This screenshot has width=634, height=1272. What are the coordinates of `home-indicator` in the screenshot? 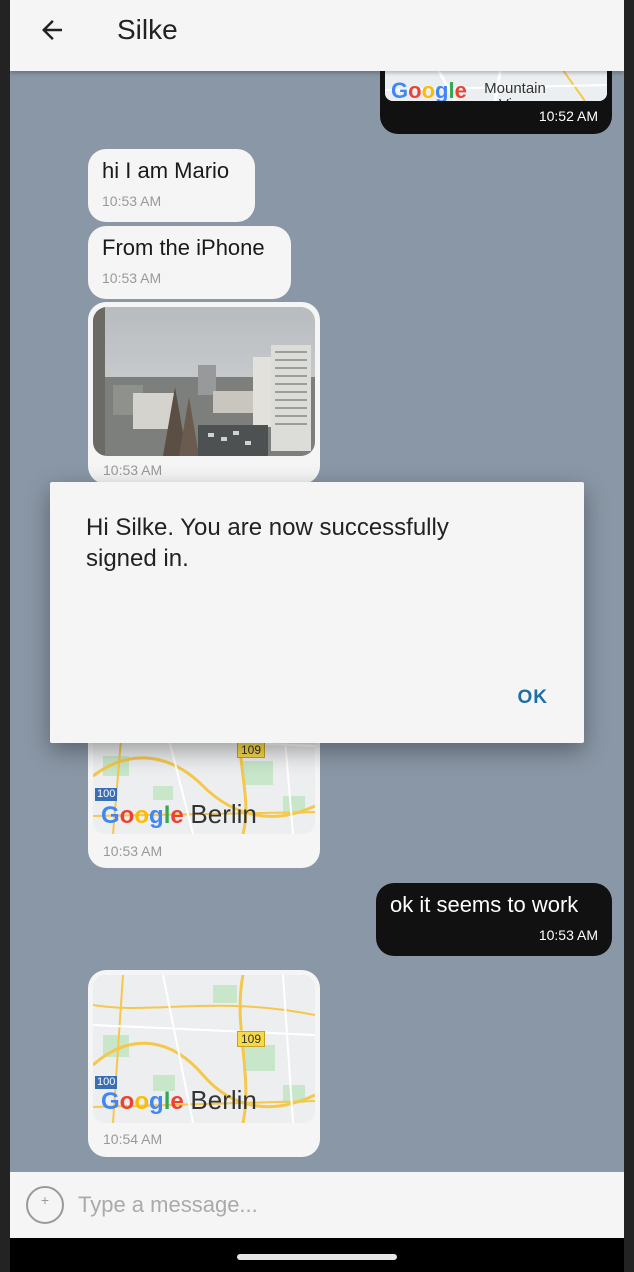 It's located at (317, 1257).